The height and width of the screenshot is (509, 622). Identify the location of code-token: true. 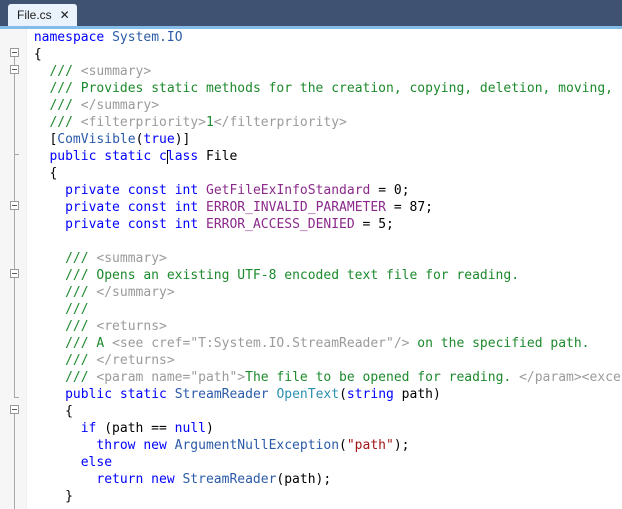
(159, 139).